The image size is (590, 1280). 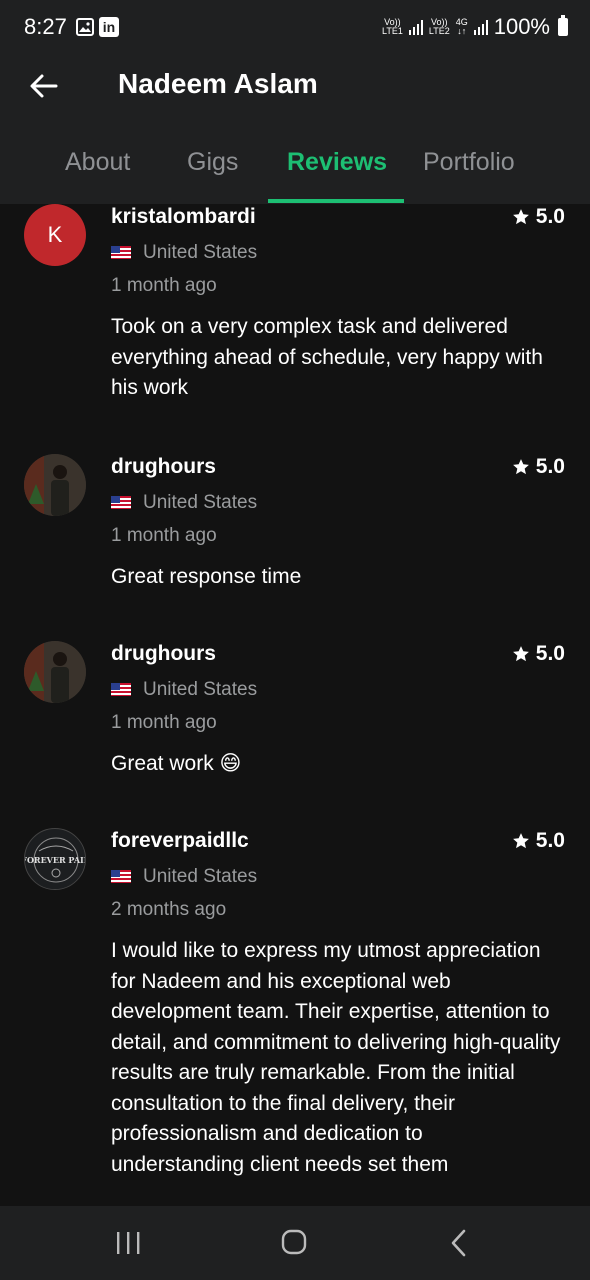 What do you see at coordinates (169, 909) in the screenshot?
I see `review-time: 2 months ago` at bounding box center [169, 909].